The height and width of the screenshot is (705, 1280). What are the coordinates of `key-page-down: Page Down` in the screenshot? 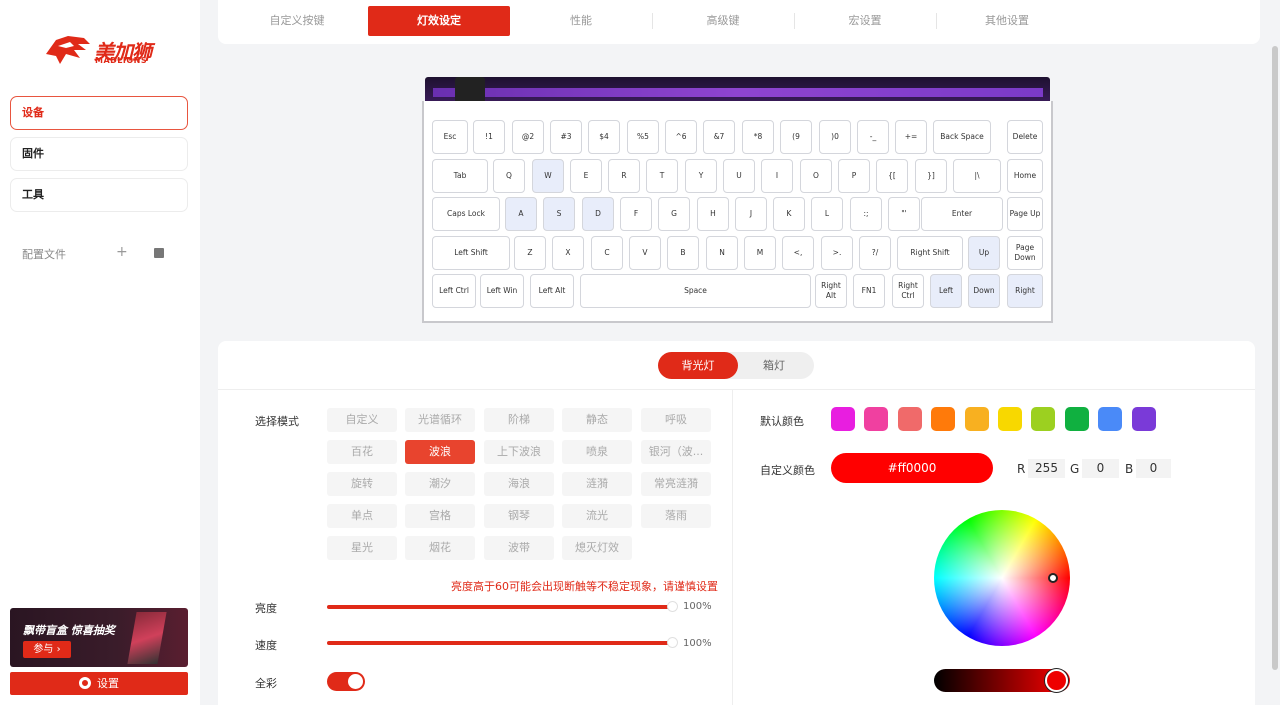 It's located at (1025, 253).